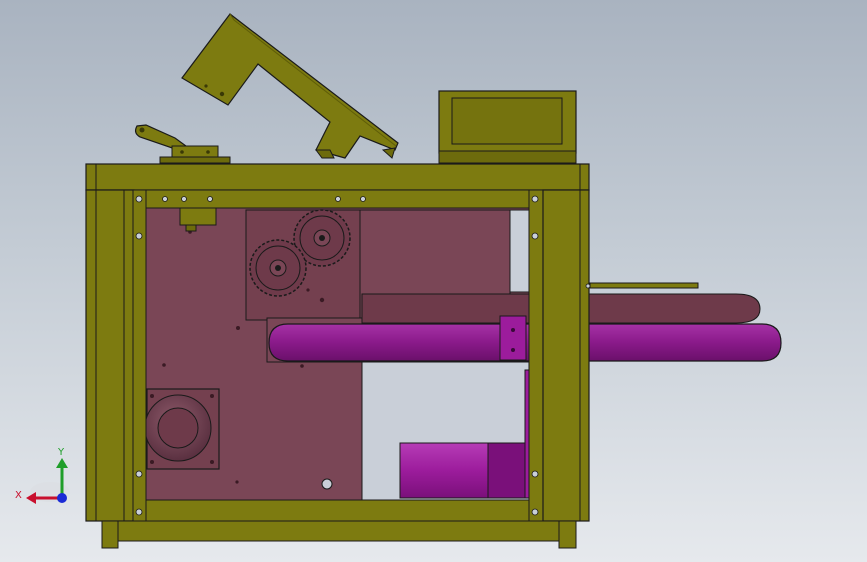 The width and height of the screenshot is (867, 562). What do you see at coordinates (290, 86) in the screenshot?
I see `hood-arm` at bounding box center [290, 86].